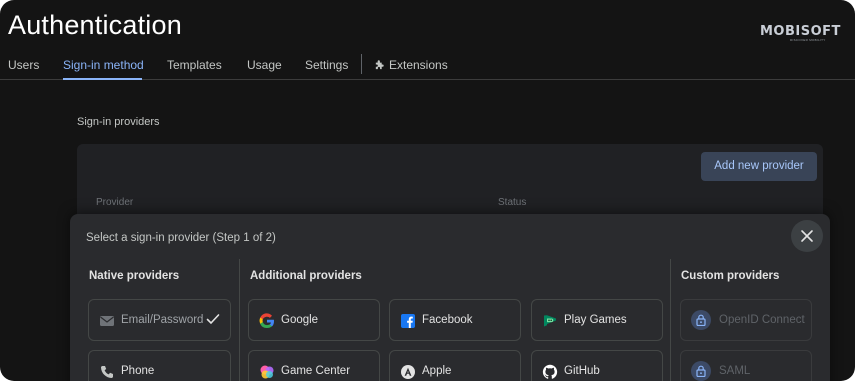 The height and width of the screenshot is (381, 855). What do you see at coordinates (437, 371) in the screenshot?
I see `provider-label: Apple` at bounding box center [437, 371].